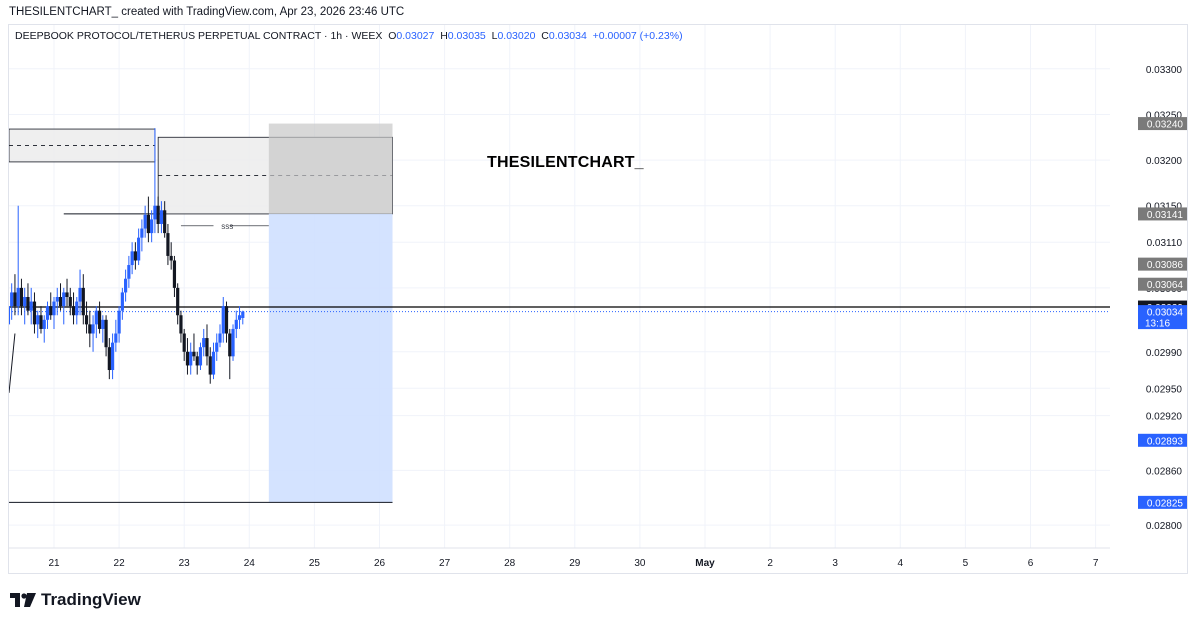 The height and width of the screenshot is (626, 1200). What do you see at coordinates (54, 563) in the screenshot?
I see `x-tick-label: 21` at bounding box center [54, 563].